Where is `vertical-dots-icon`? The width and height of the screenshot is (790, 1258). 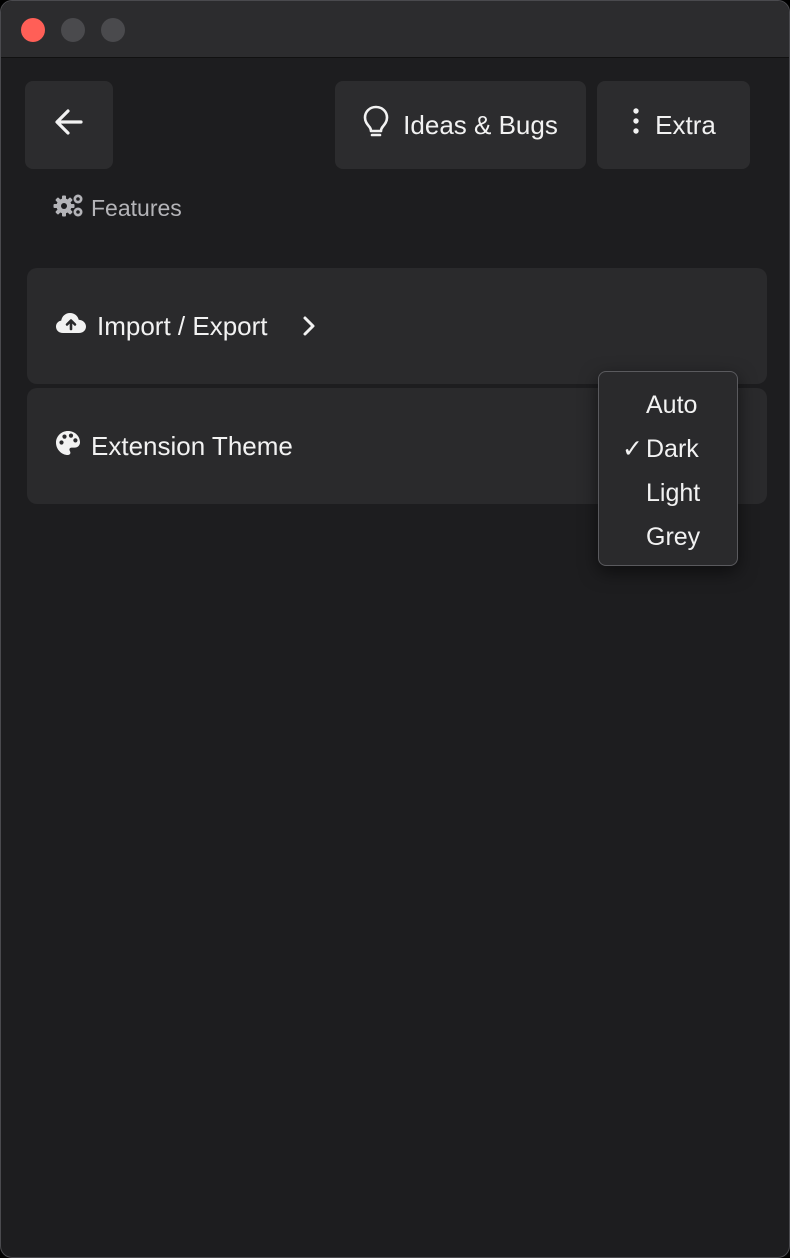
vertical-dots-icon is located at coordinates (636, 125).